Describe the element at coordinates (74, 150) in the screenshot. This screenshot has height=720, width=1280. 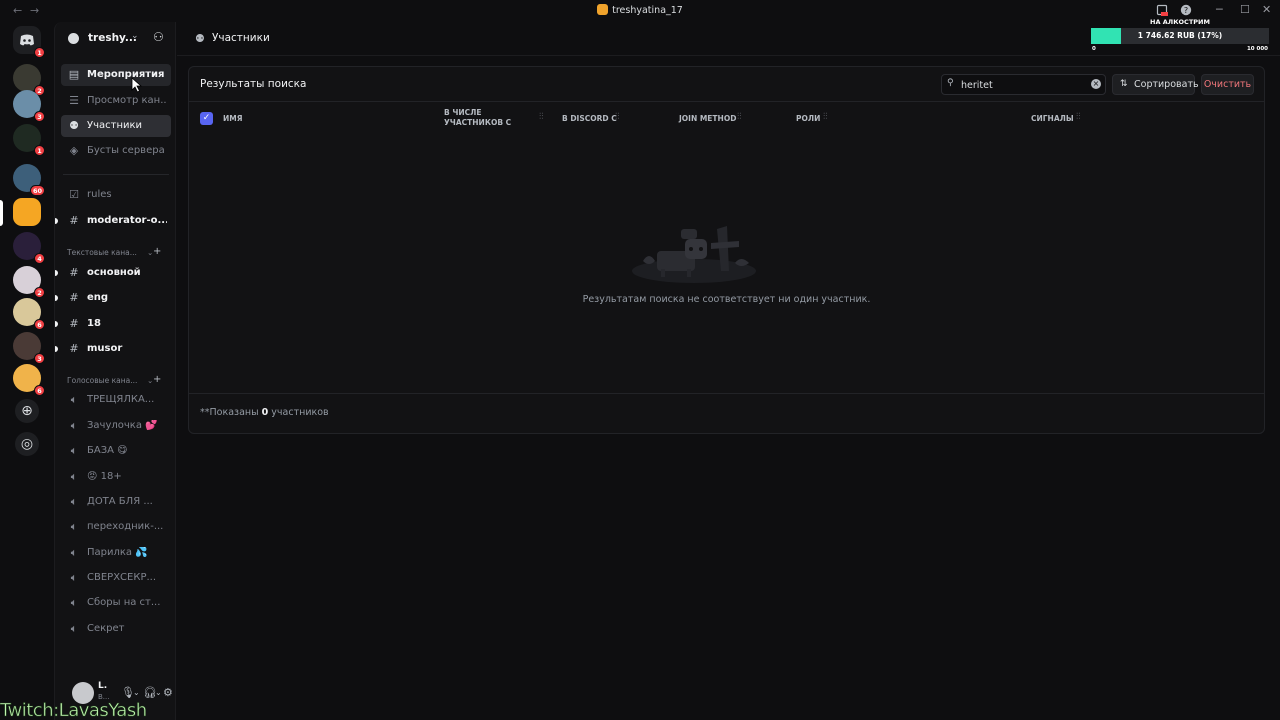
I see `boost-icon: ◈` at that location.